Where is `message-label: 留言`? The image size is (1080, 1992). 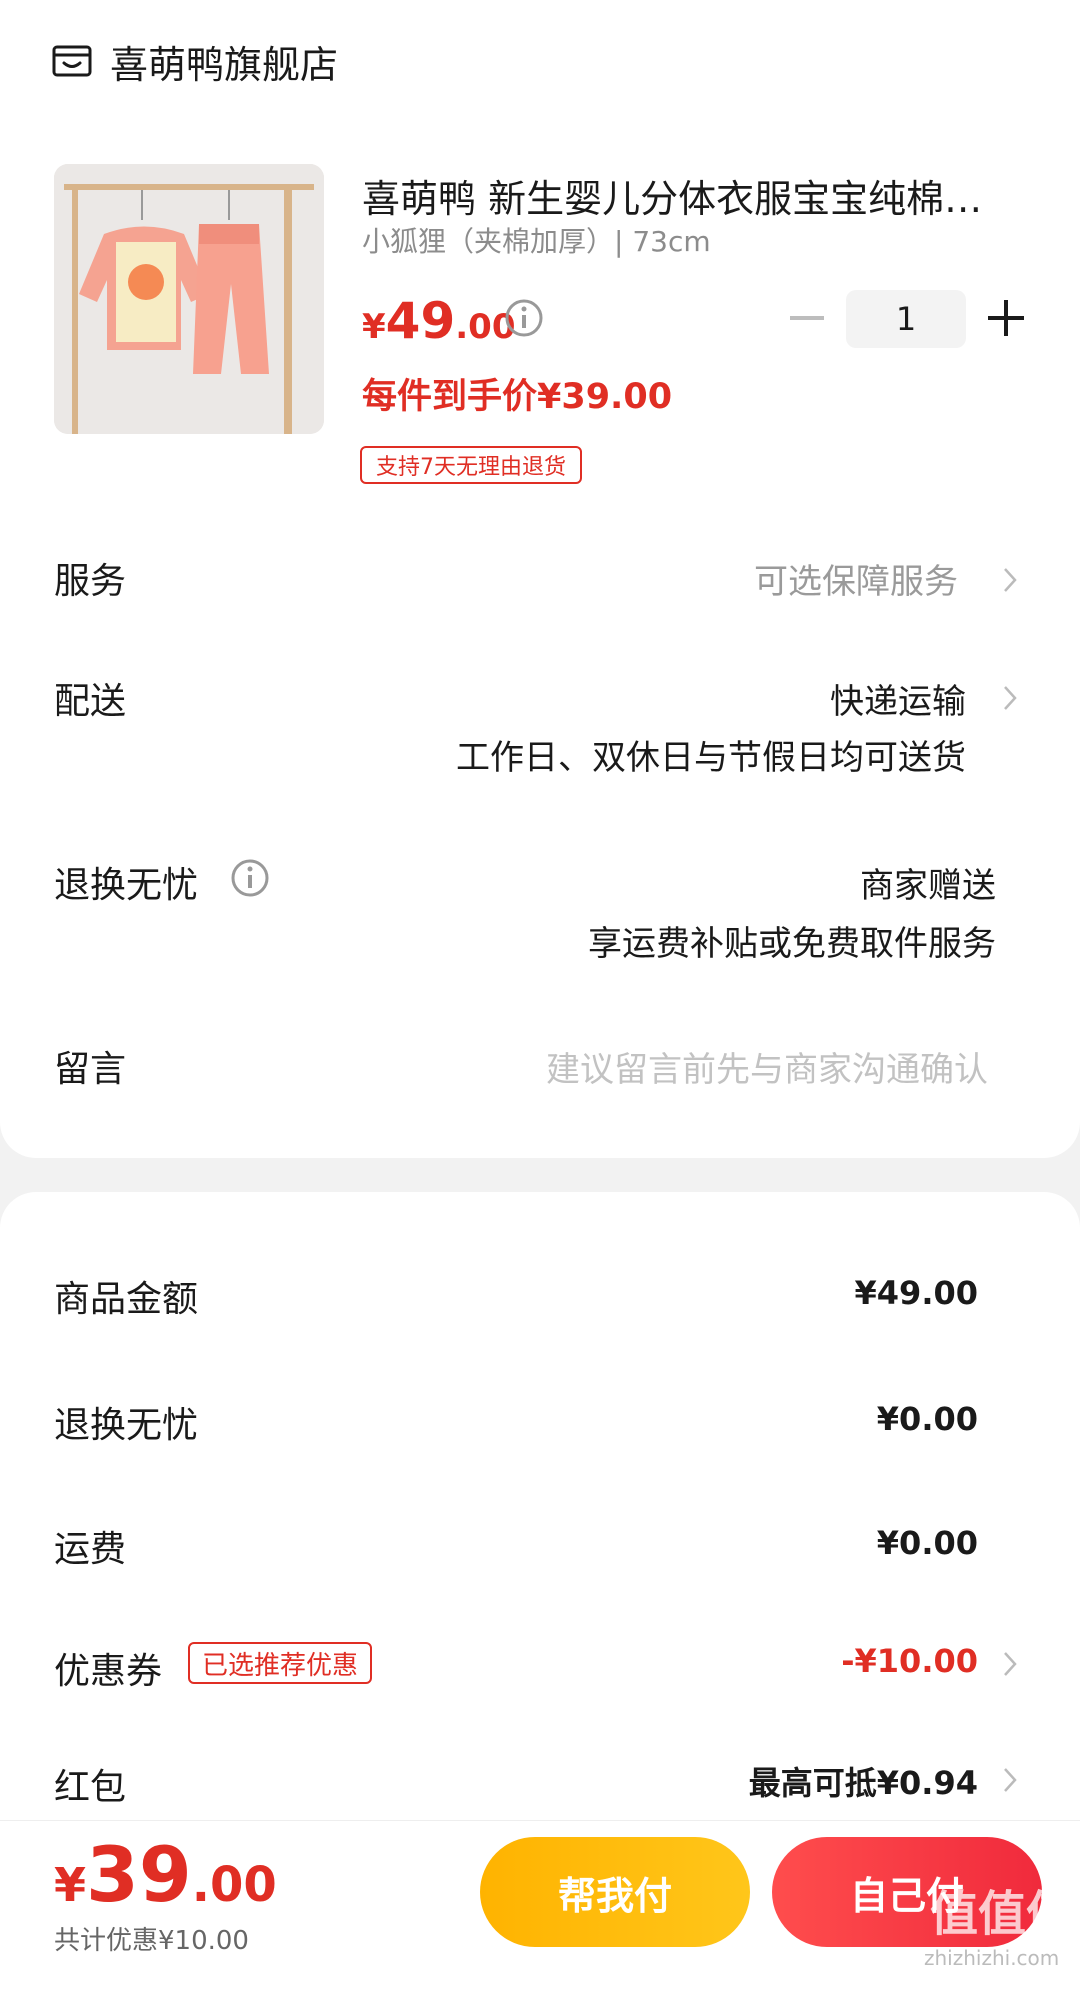
message-label: 留言 is located at coordinates (90, 1069).